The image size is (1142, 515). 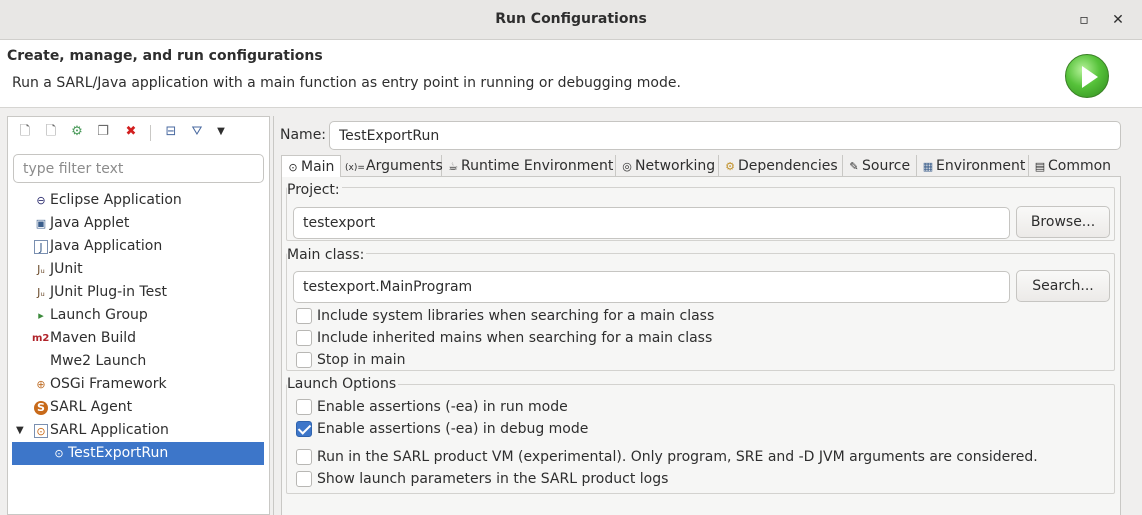 What do you see at coordinates (41, 292) in the screenshot?
I see `junit-plugin-icon: Jᵤ` at bounding box center [41, 292].